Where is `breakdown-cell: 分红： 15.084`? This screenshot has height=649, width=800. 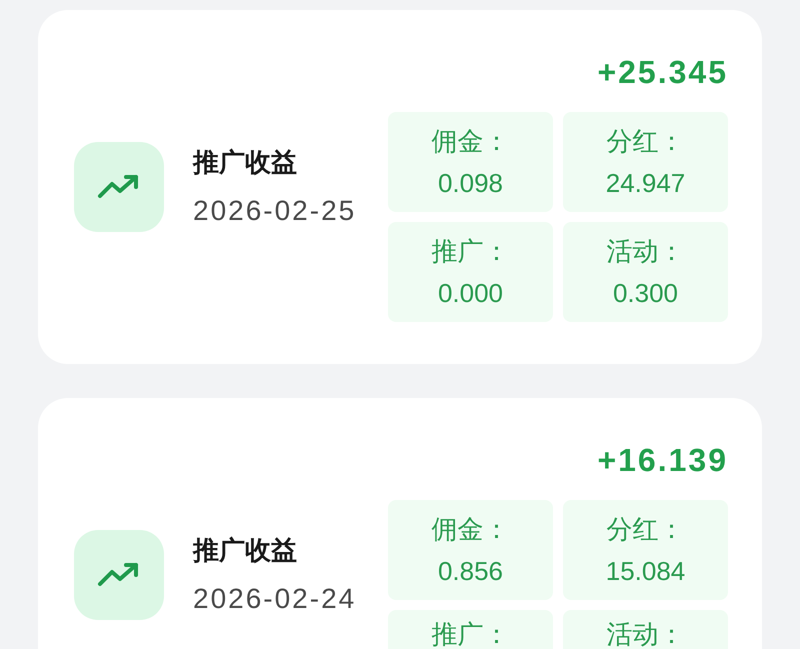 breakdown-cell: 分红： 15.084 is located at coordinates (645, 550).